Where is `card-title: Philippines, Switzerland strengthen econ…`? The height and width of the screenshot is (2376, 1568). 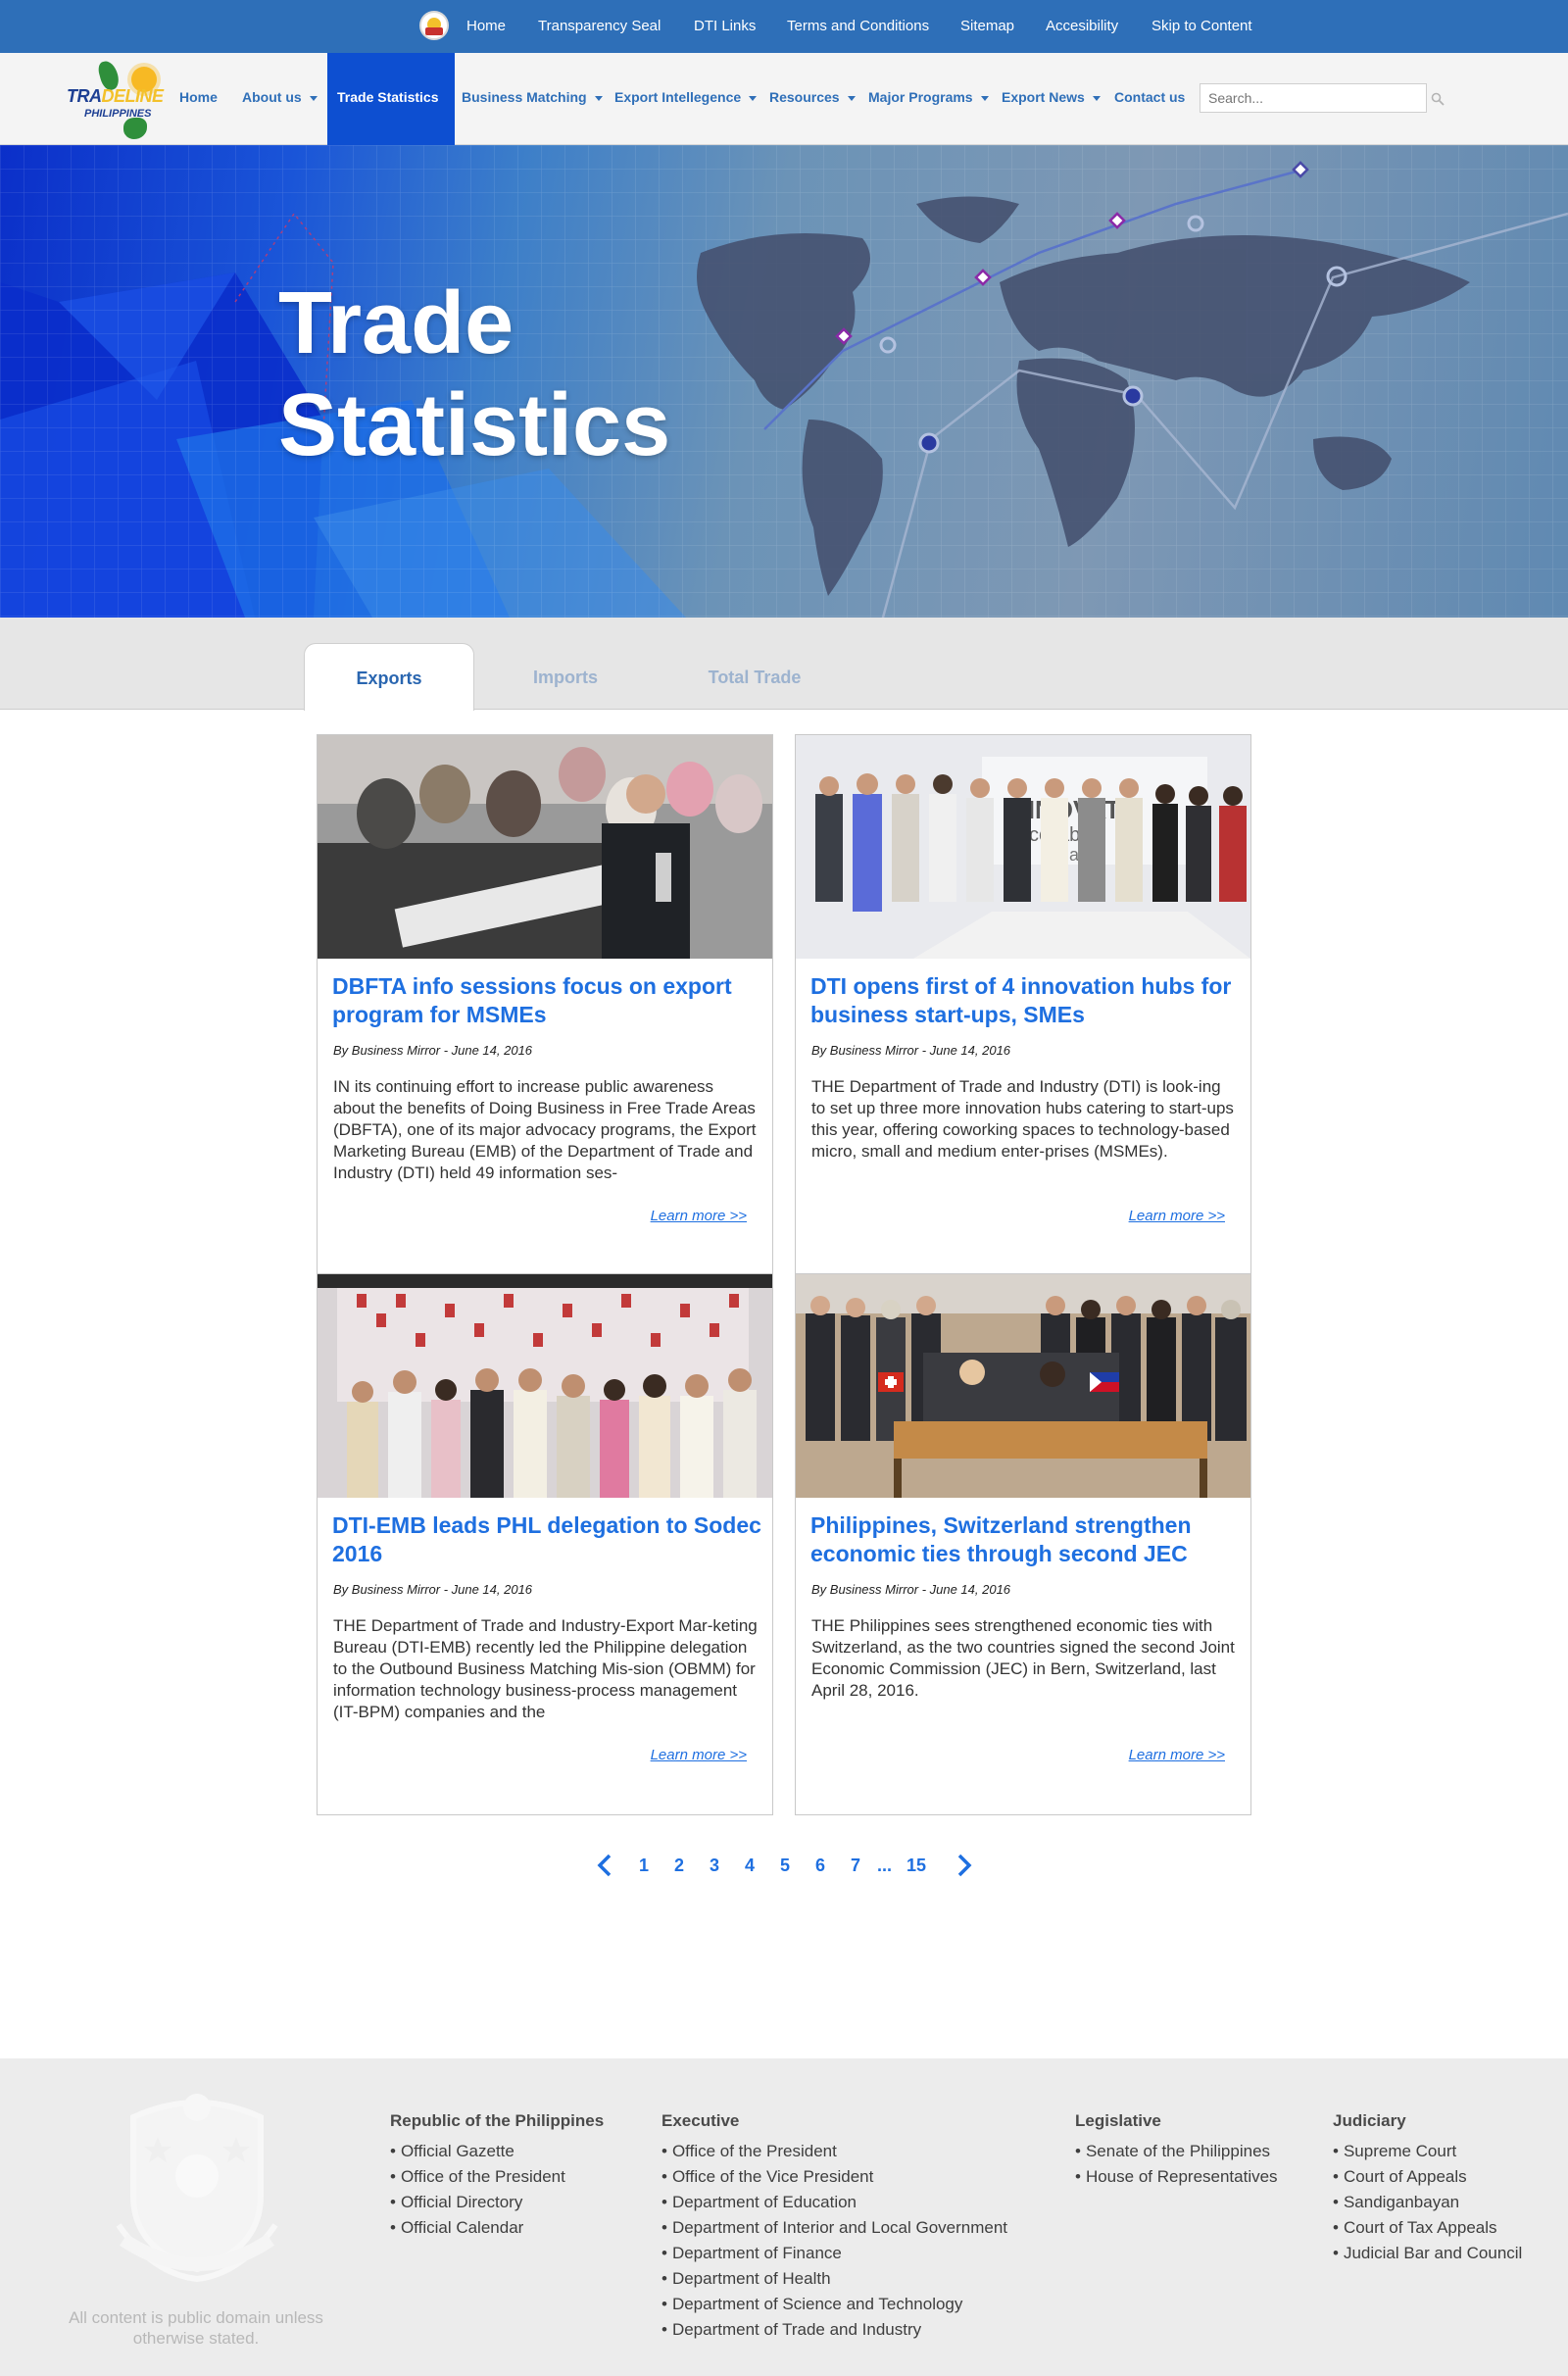
card-title: Philippines, Switzerland strengthen econ… is located at coordinates (1026, 1539).